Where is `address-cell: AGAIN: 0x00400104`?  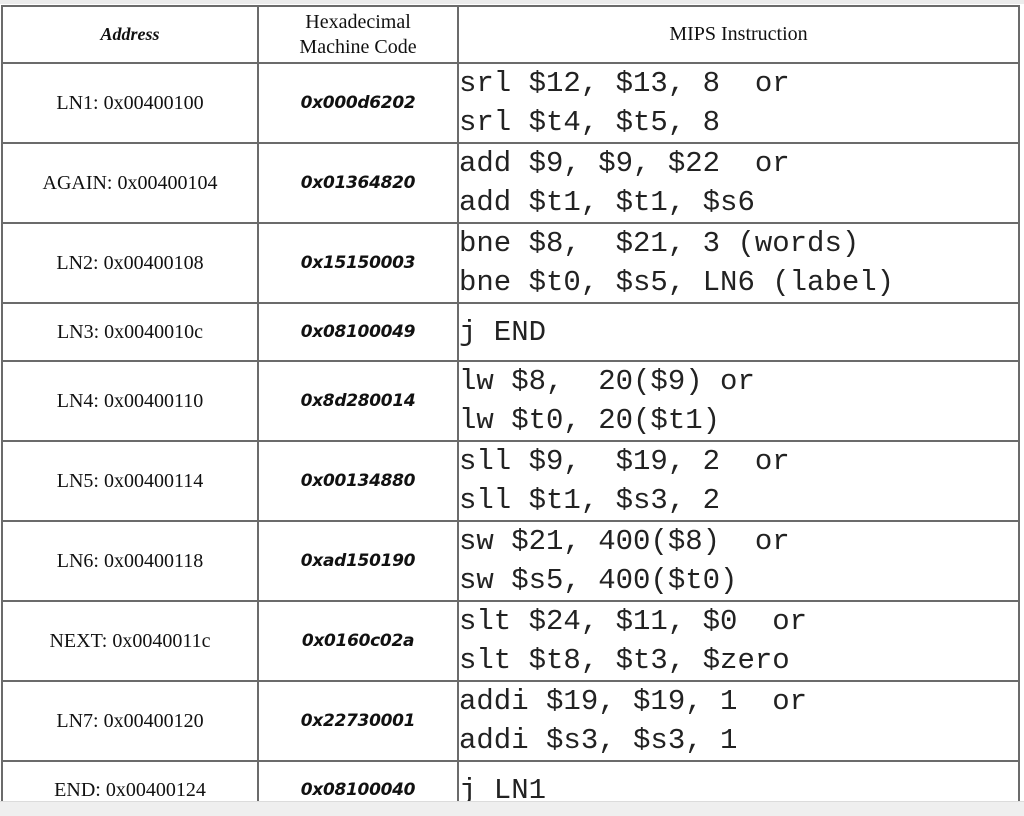
address-cell: AGAIN: 0x00400104 is located at coordinates (130, 183).